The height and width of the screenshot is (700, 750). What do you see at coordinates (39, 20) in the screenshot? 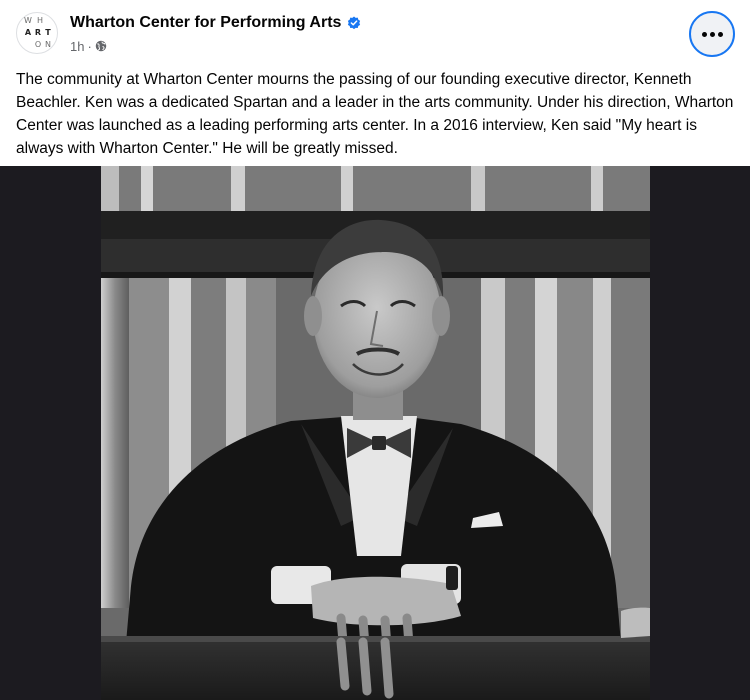
I see `logo-letter: H` at bounding box center [39, 20].